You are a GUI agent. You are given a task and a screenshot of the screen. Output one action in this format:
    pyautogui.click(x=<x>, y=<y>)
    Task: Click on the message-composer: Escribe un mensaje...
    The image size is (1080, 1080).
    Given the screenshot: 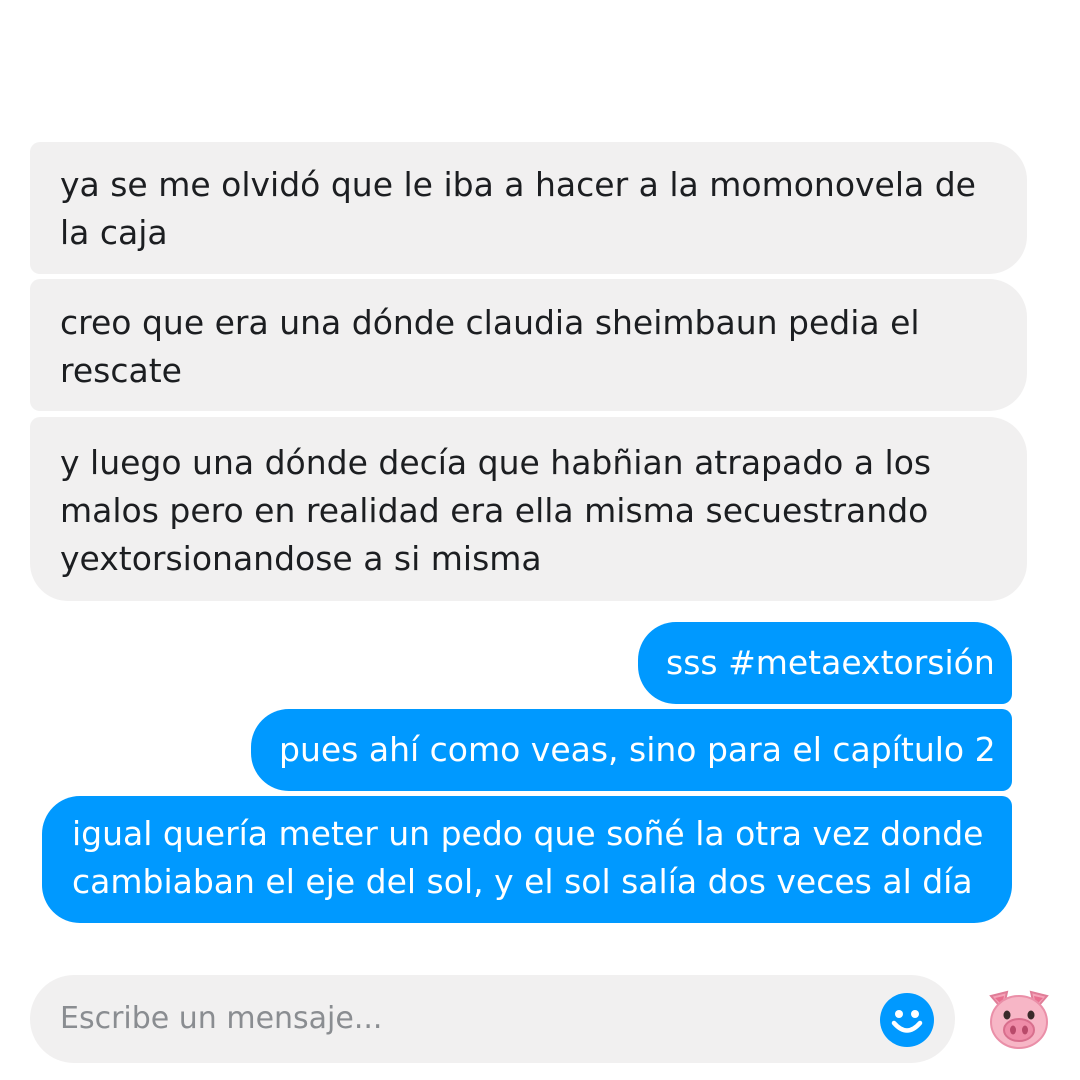 What is the action you would take?
    pyautogui.click(x=492, y=1019)
    